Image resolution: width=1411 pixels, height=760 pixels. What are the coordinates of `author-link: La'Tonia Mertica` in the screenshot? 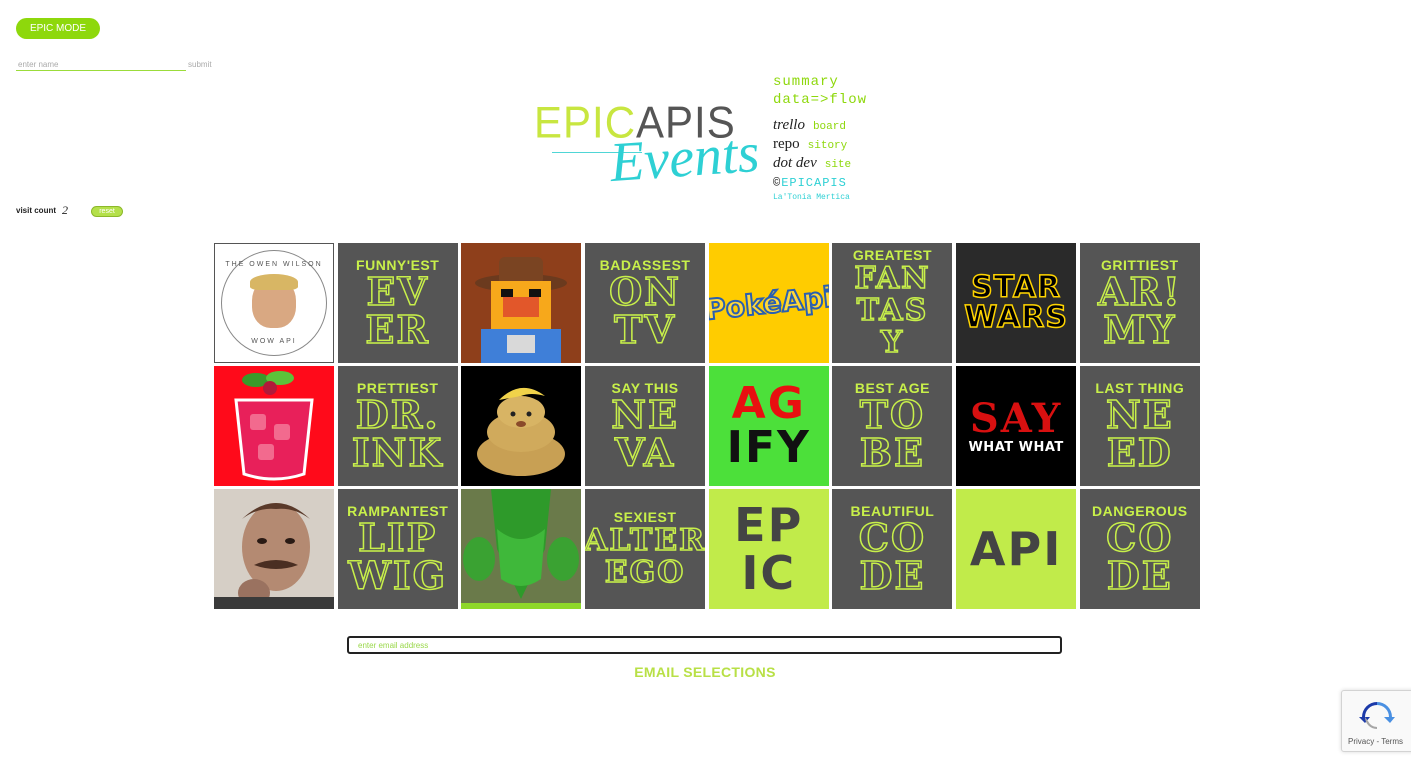 It's located at (820, 197).